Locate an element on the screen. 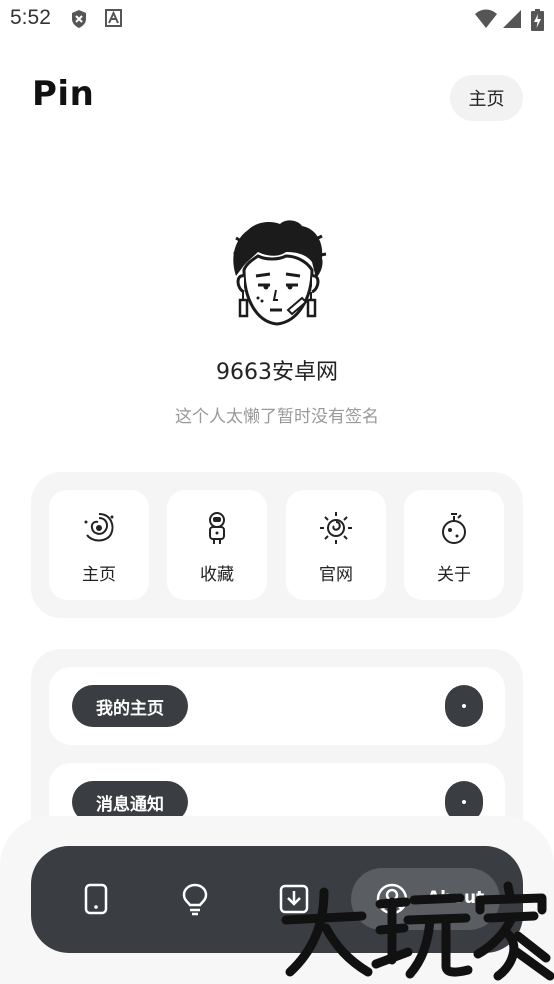  user-signature: 这个人太懒了暂时没有签名 is located at coordinates (277, 417).